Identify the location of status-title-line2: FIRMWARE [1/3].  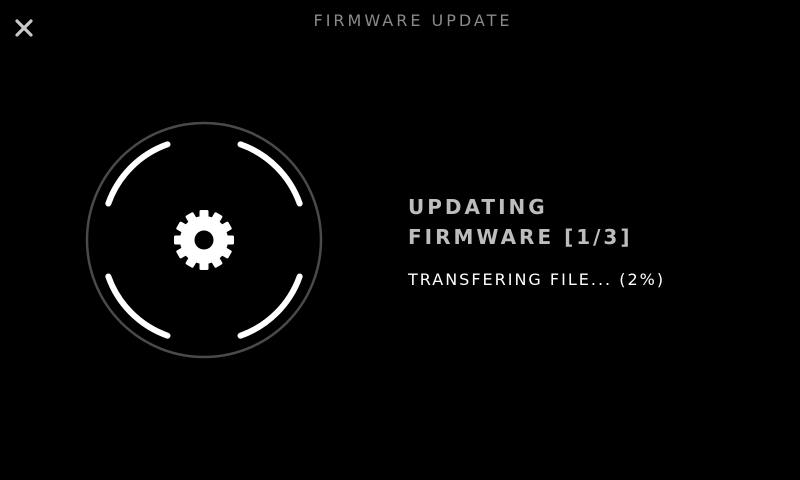
(520, 237).